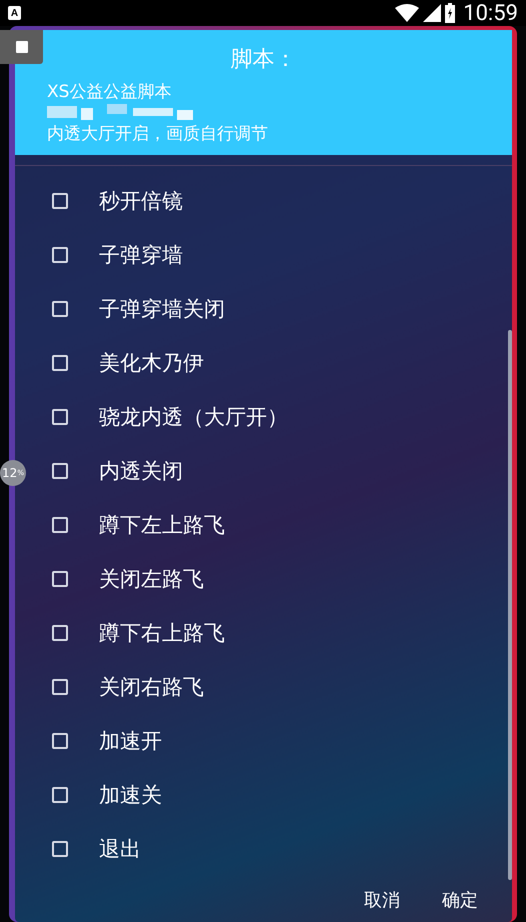 This screenshot has height=922, width=526. What do you see at coordinates (157, 134) in the screenshot?
I see `script-note: 内透大厅开启，画质自行调节` at bounding box center [157, 134].